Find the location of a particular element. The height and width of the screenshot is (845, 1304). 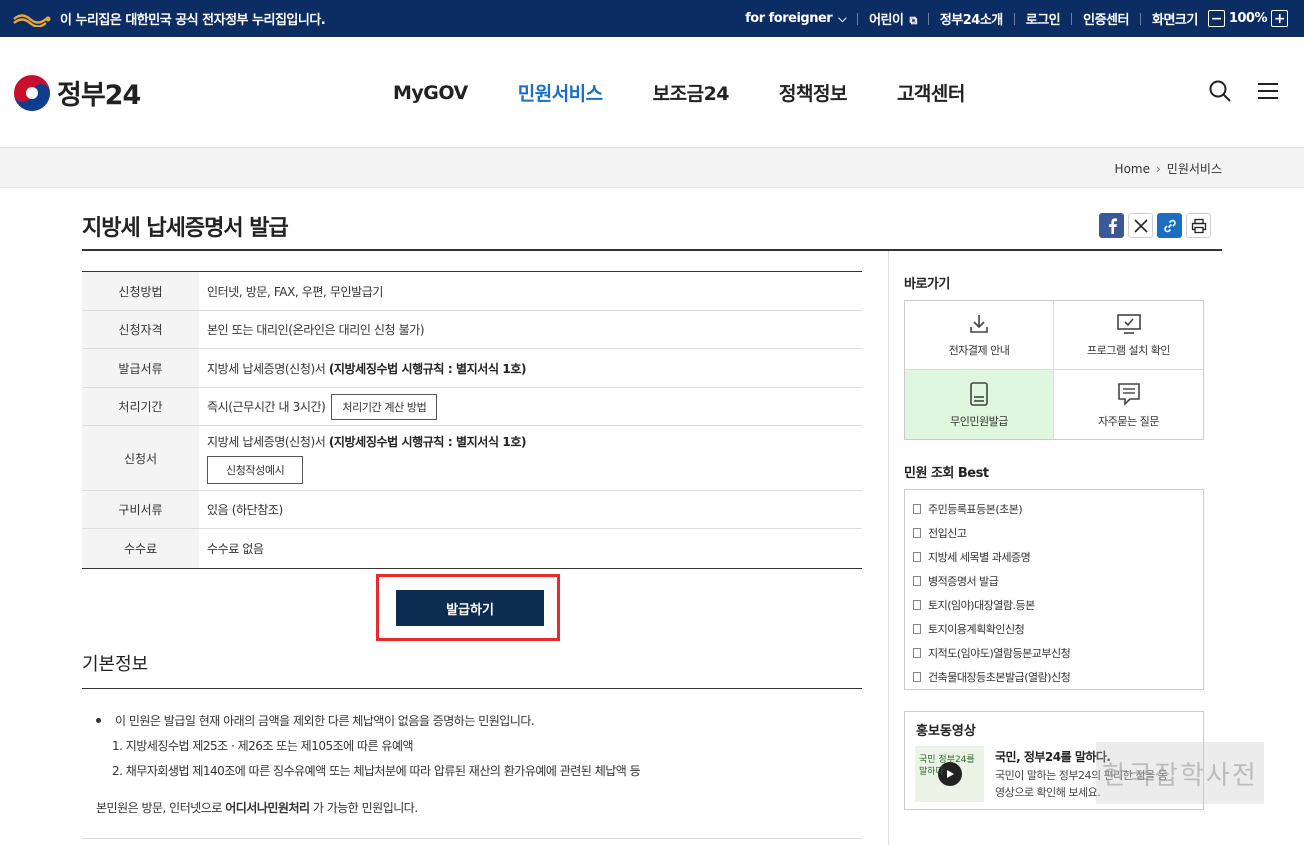

period-value: 즉시(근무시간 내 3시간) is located at coordinates (266, 407).